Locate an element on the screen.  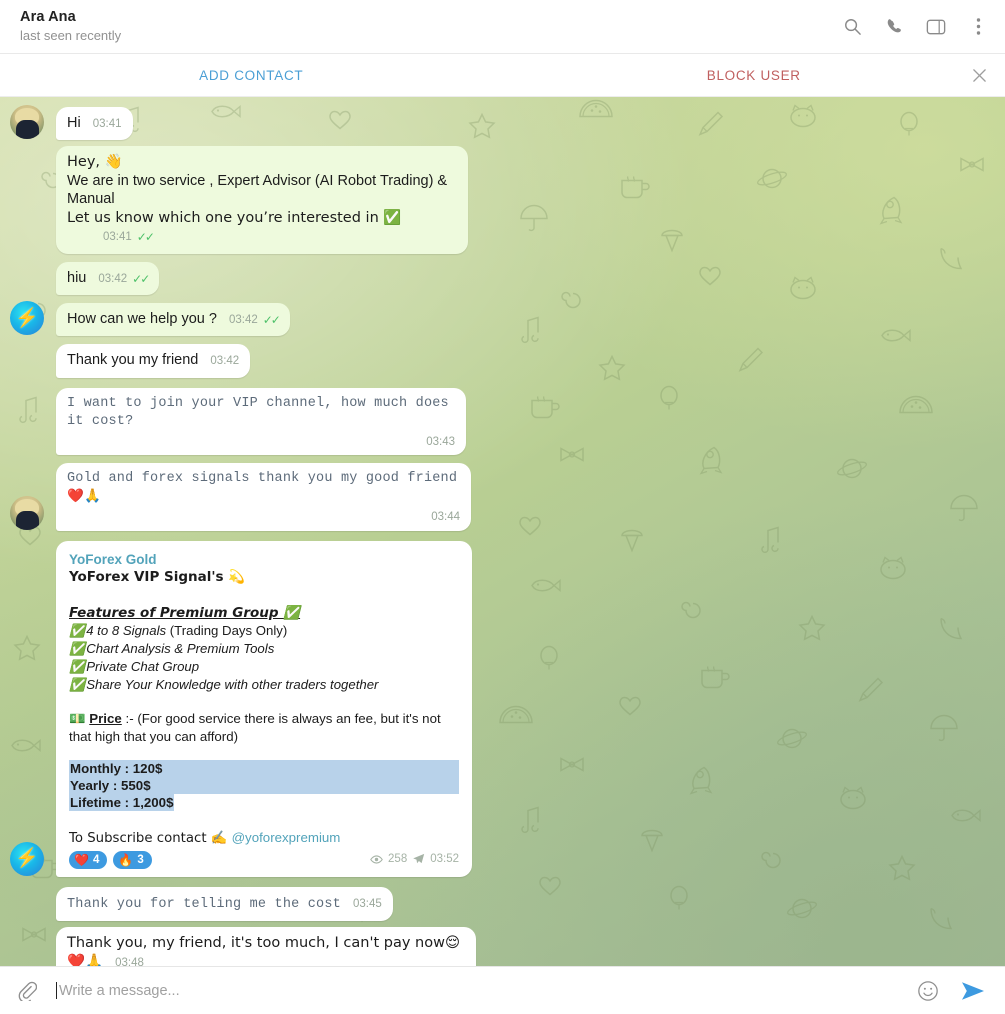
message-bubble: Thank you for telling me the cost 03:45 is located at coordinates (224, 903).